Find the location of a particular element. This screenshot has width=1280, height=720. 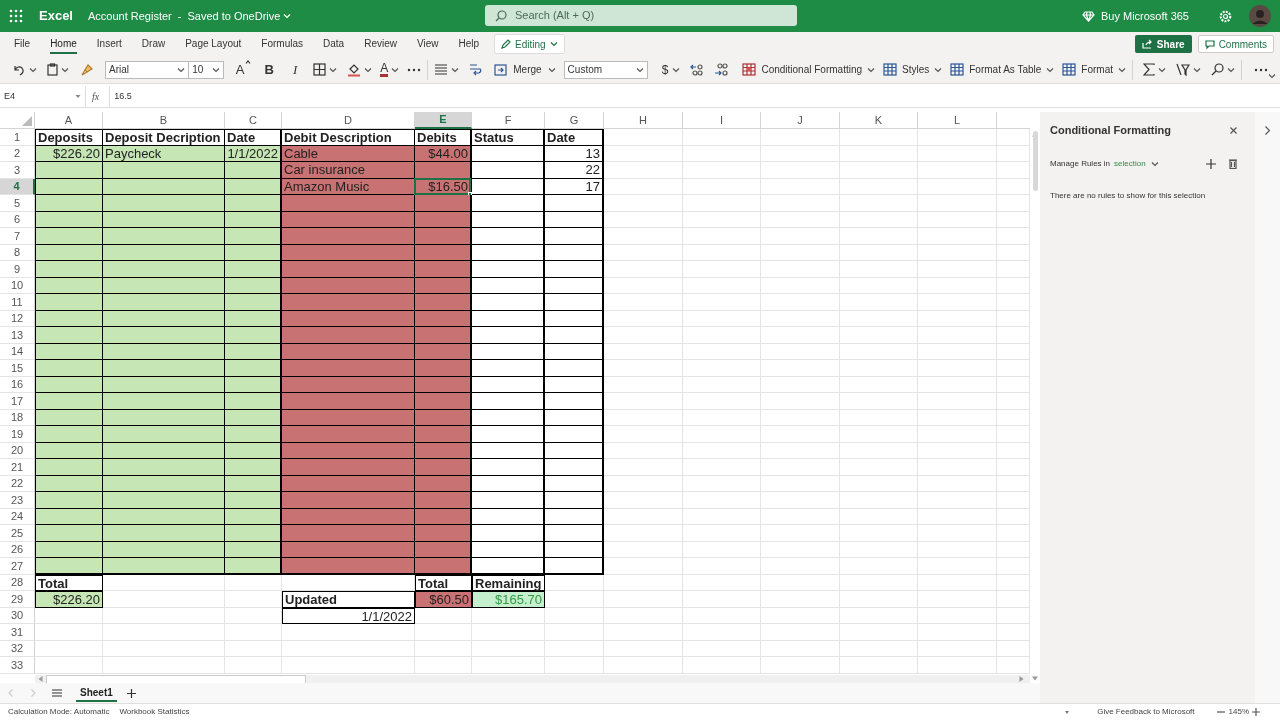

settings-icon is located at coordinates (1225, 16).